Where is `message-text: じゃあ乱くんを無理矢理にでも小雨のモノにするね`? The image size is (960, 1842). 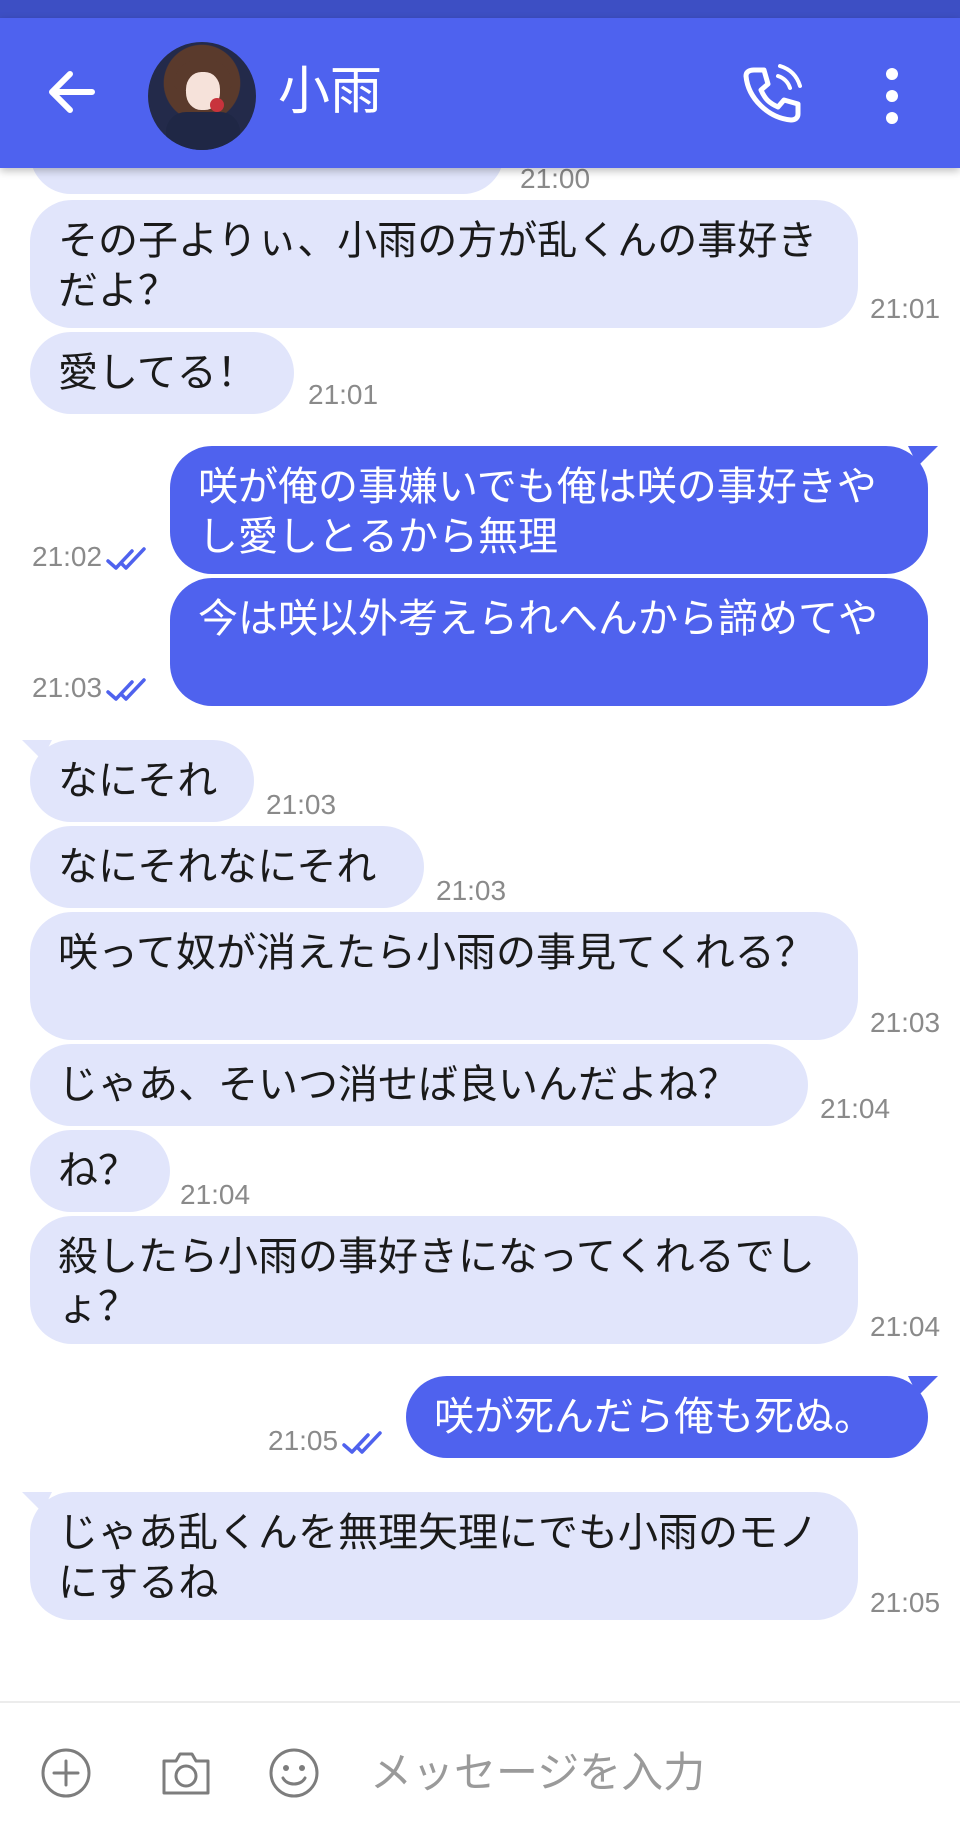 message-text: じゃあ乱くんを無理矢理にでも小雨のモノにするね is located at coordinates (438, 1558).